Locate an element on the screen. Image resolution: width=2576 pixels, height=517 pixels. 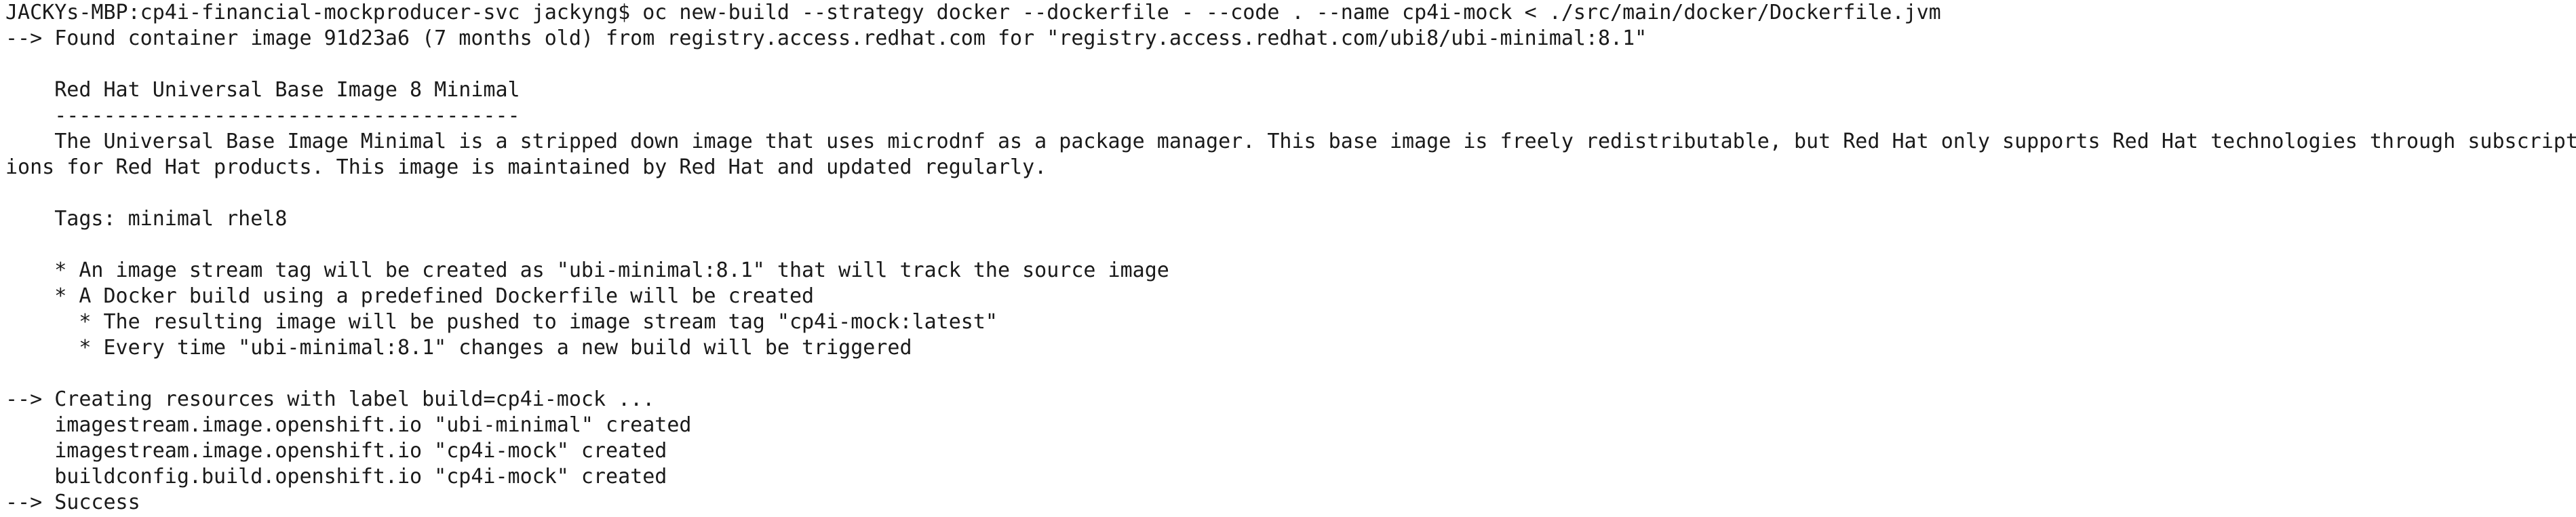
image-title-line: Red Hat Universal Base Image 8 Minimal is located at coordinates (262, 90).